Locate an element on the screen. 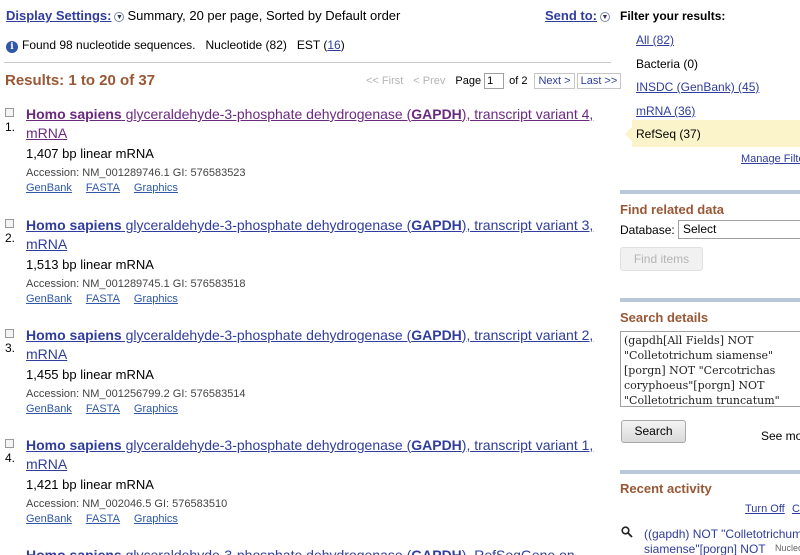 The width and height of the screenshot is (800, 555). find-items-button: Find items is located at coordinates (661, 259).